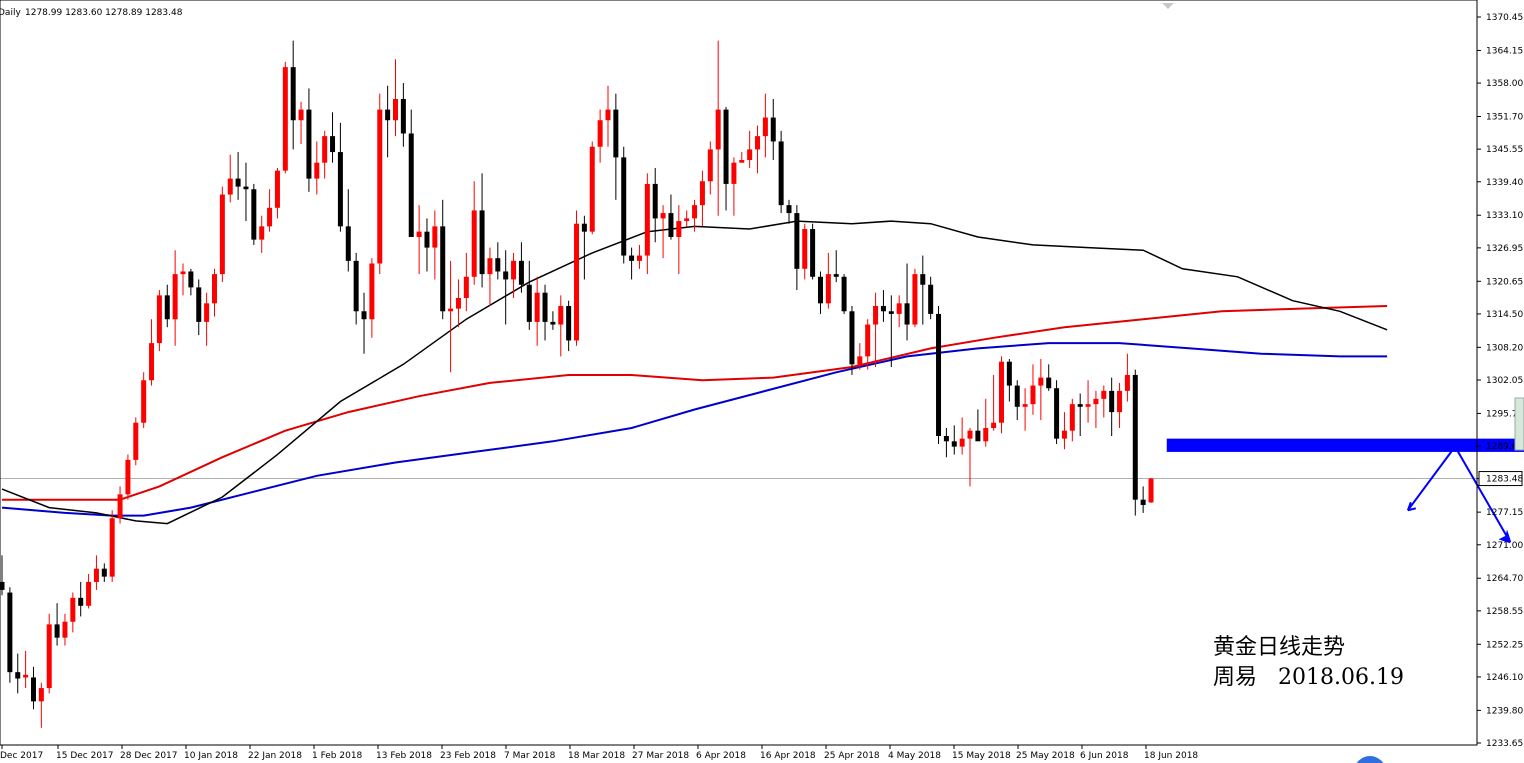  I want to click on x-tick-label: 18 Jun 2018, so click(1171, 756).